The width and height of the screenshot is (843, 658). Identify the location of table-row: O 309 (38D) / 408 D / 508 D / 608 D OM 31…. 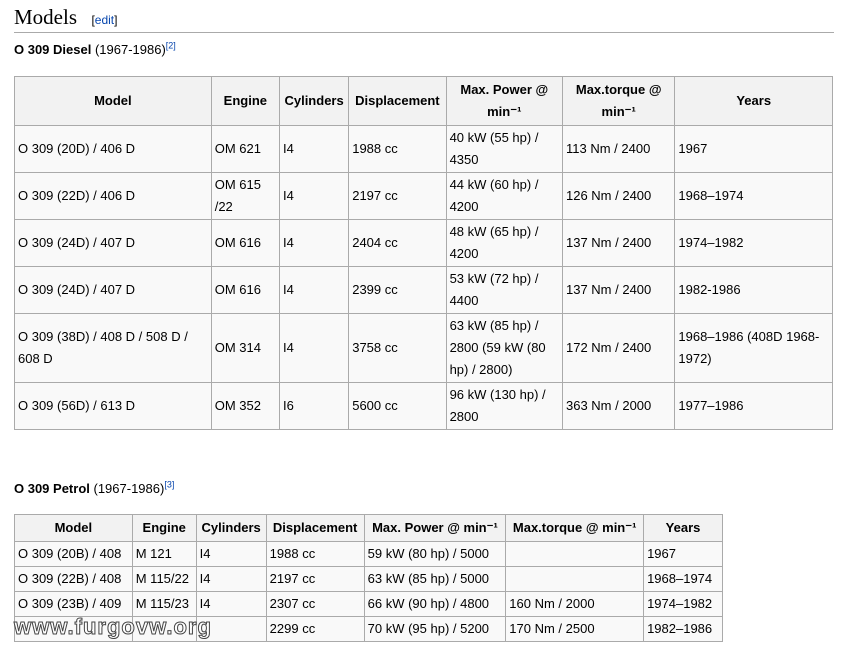
(423, 348).